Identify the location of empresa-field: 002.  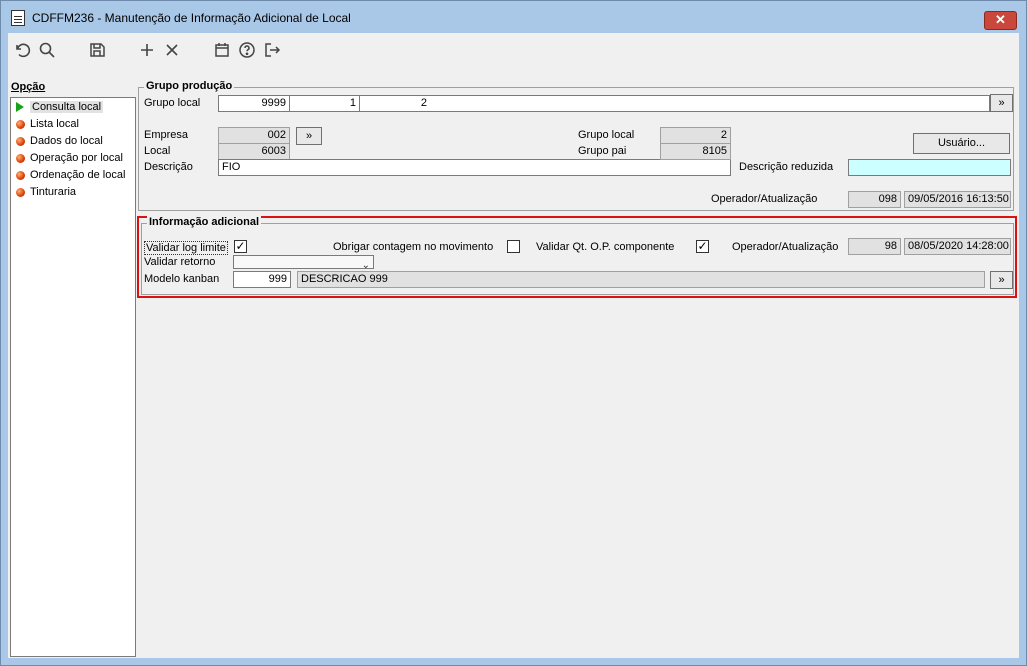
(254, 135).